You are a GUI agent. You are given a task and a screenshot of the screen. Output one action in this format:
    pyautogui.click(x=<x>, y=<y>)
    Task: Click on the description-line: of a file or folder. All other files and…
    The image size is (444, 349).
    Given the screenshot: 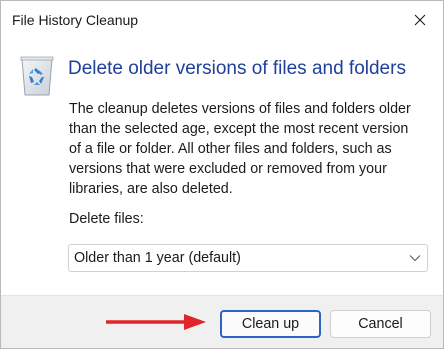 What is the action you would take?
    pyautogui.click(x=230, y=149)
    